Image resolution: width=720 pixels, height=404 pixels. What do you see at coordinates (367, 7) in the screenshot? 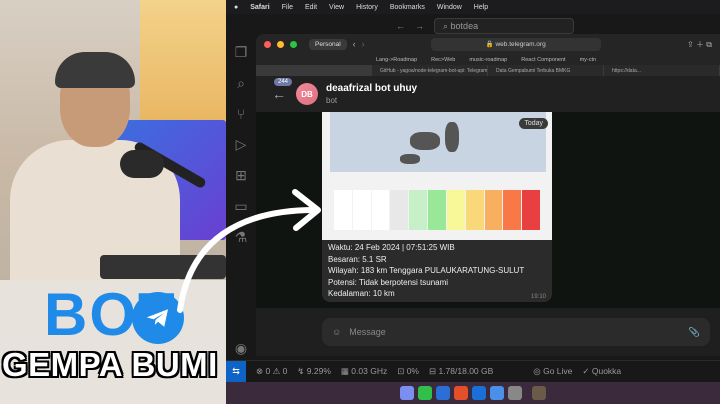
I see `menu-history: History` at bounding box center [367, 7].